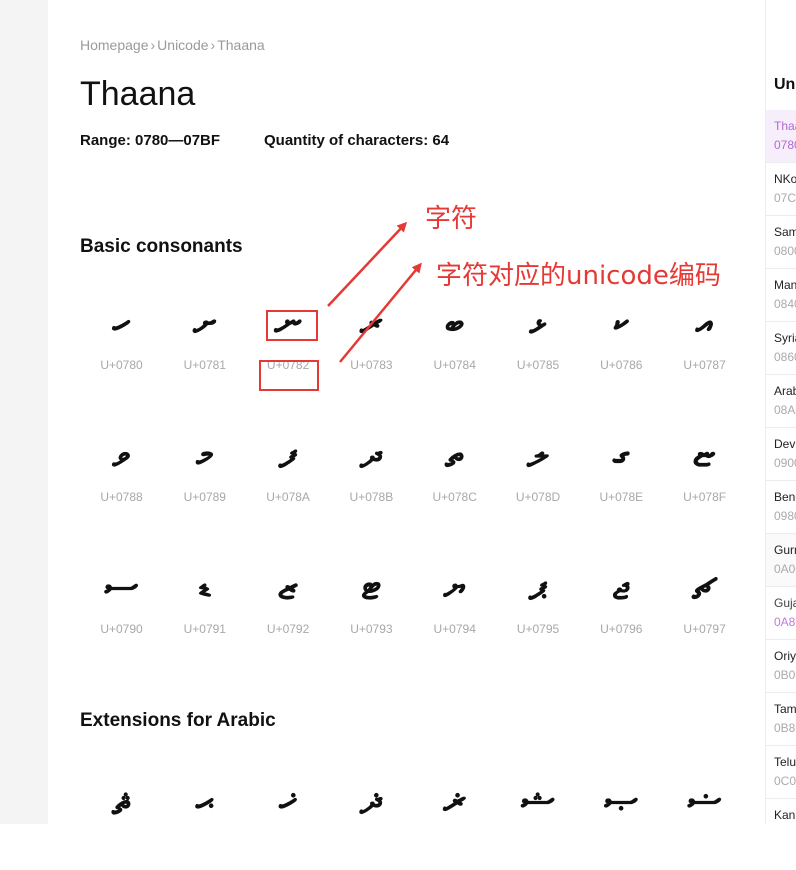 The image size is (796, 870). What do you see at coordinates (621, 800) in the screenshot?
I see `char-glyph: ޞ` at bounding box center [621, 800].